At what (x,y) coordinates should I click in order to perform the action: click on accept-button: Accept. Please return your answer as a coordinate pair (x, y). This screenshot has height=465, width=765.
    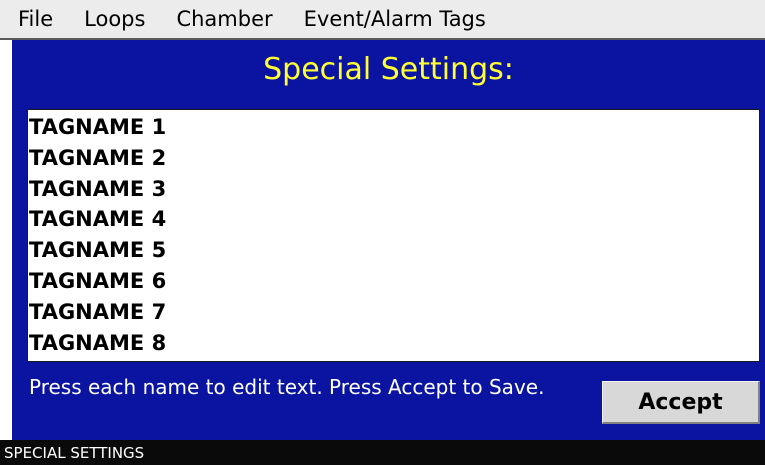
    Looking at the image, I should click on (681, 402).